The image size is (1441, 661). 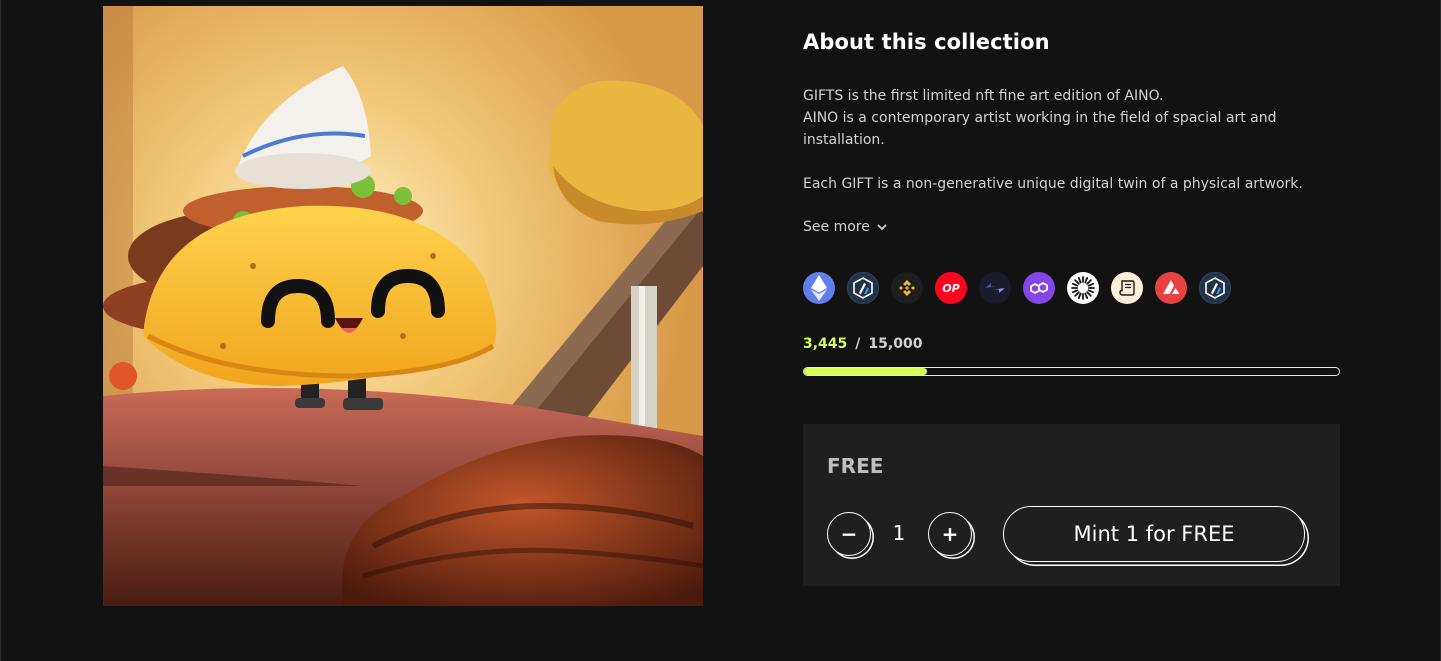 I want to click on zksync-icon, so click(x=995, y=288).